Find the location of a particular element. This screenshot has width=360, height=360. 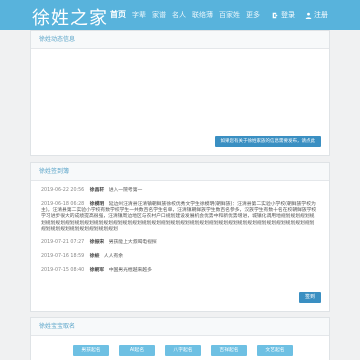

entry-time: 2019-07-21 07:27 is located at coordinates (63, 243).